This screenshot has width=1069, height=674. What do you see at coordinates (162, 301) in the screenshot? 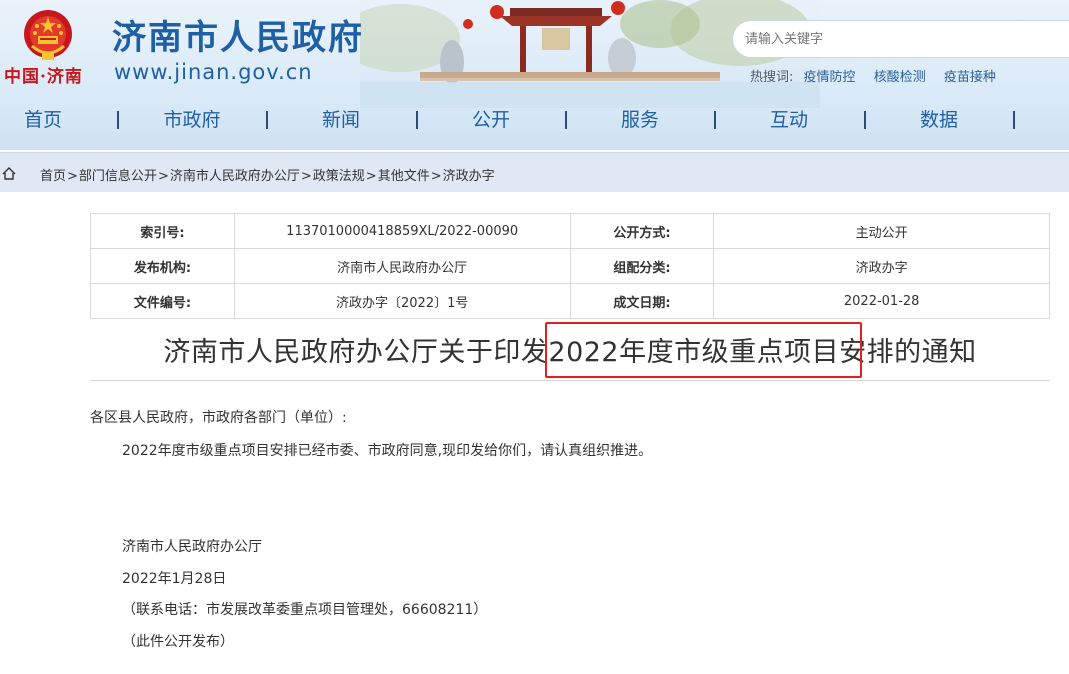
I see `meta-label-doc-number: 文件编号:` at bounding box center [162, 301].